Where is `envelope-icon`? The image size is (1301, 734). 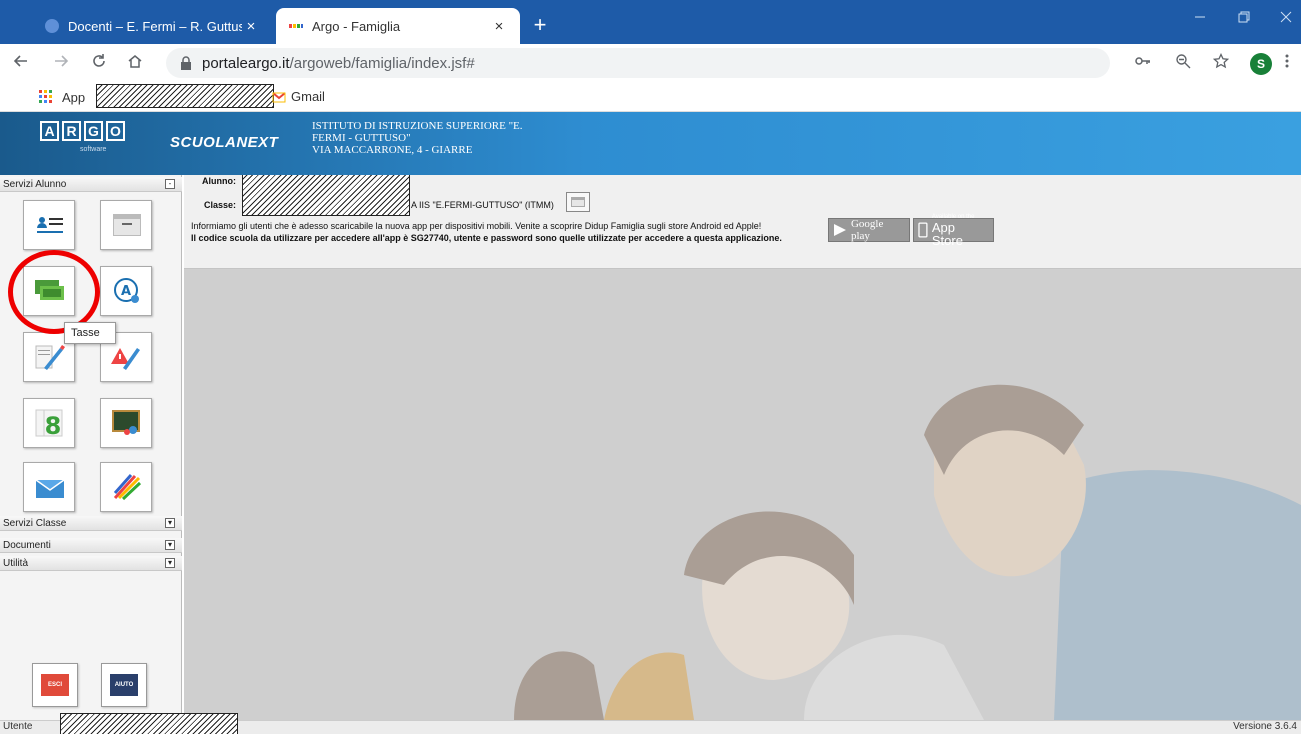
envelope-icon is located at coordinates (50, 488).